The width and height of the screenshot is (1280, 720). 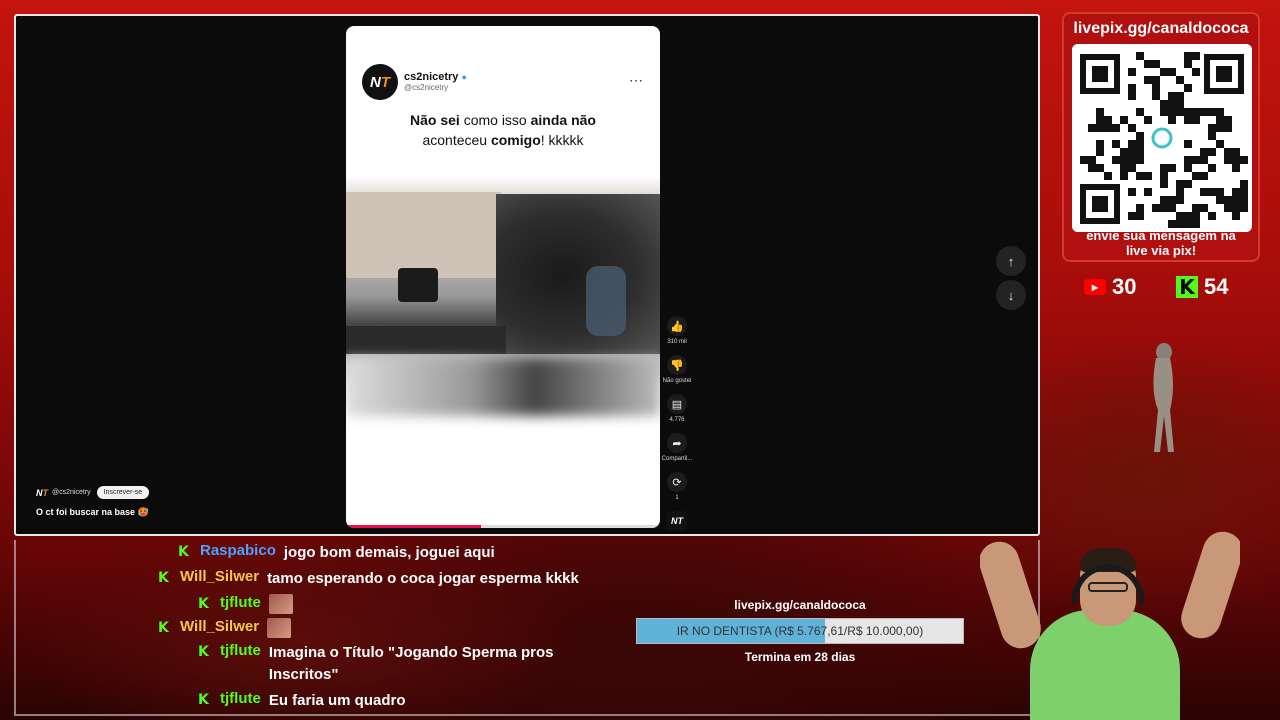 What do you see at coordinates (1095, 287) in the screenshot?
I see `youtube-icon: ▶` at bounding box center [1095, 287].